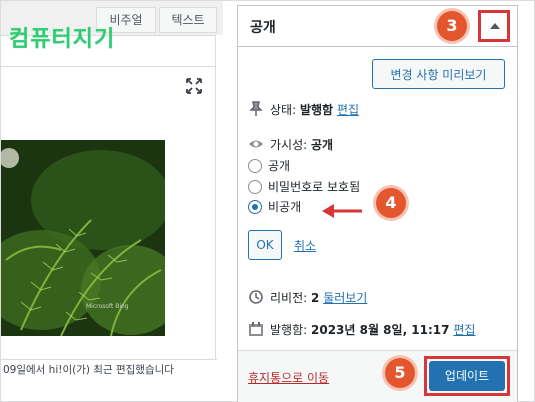 This screenshot has height=402, width=535. What do you see at coordinates (255, 187) in the screenshot?
I see `radio-password` at bounding box center [255, 187].